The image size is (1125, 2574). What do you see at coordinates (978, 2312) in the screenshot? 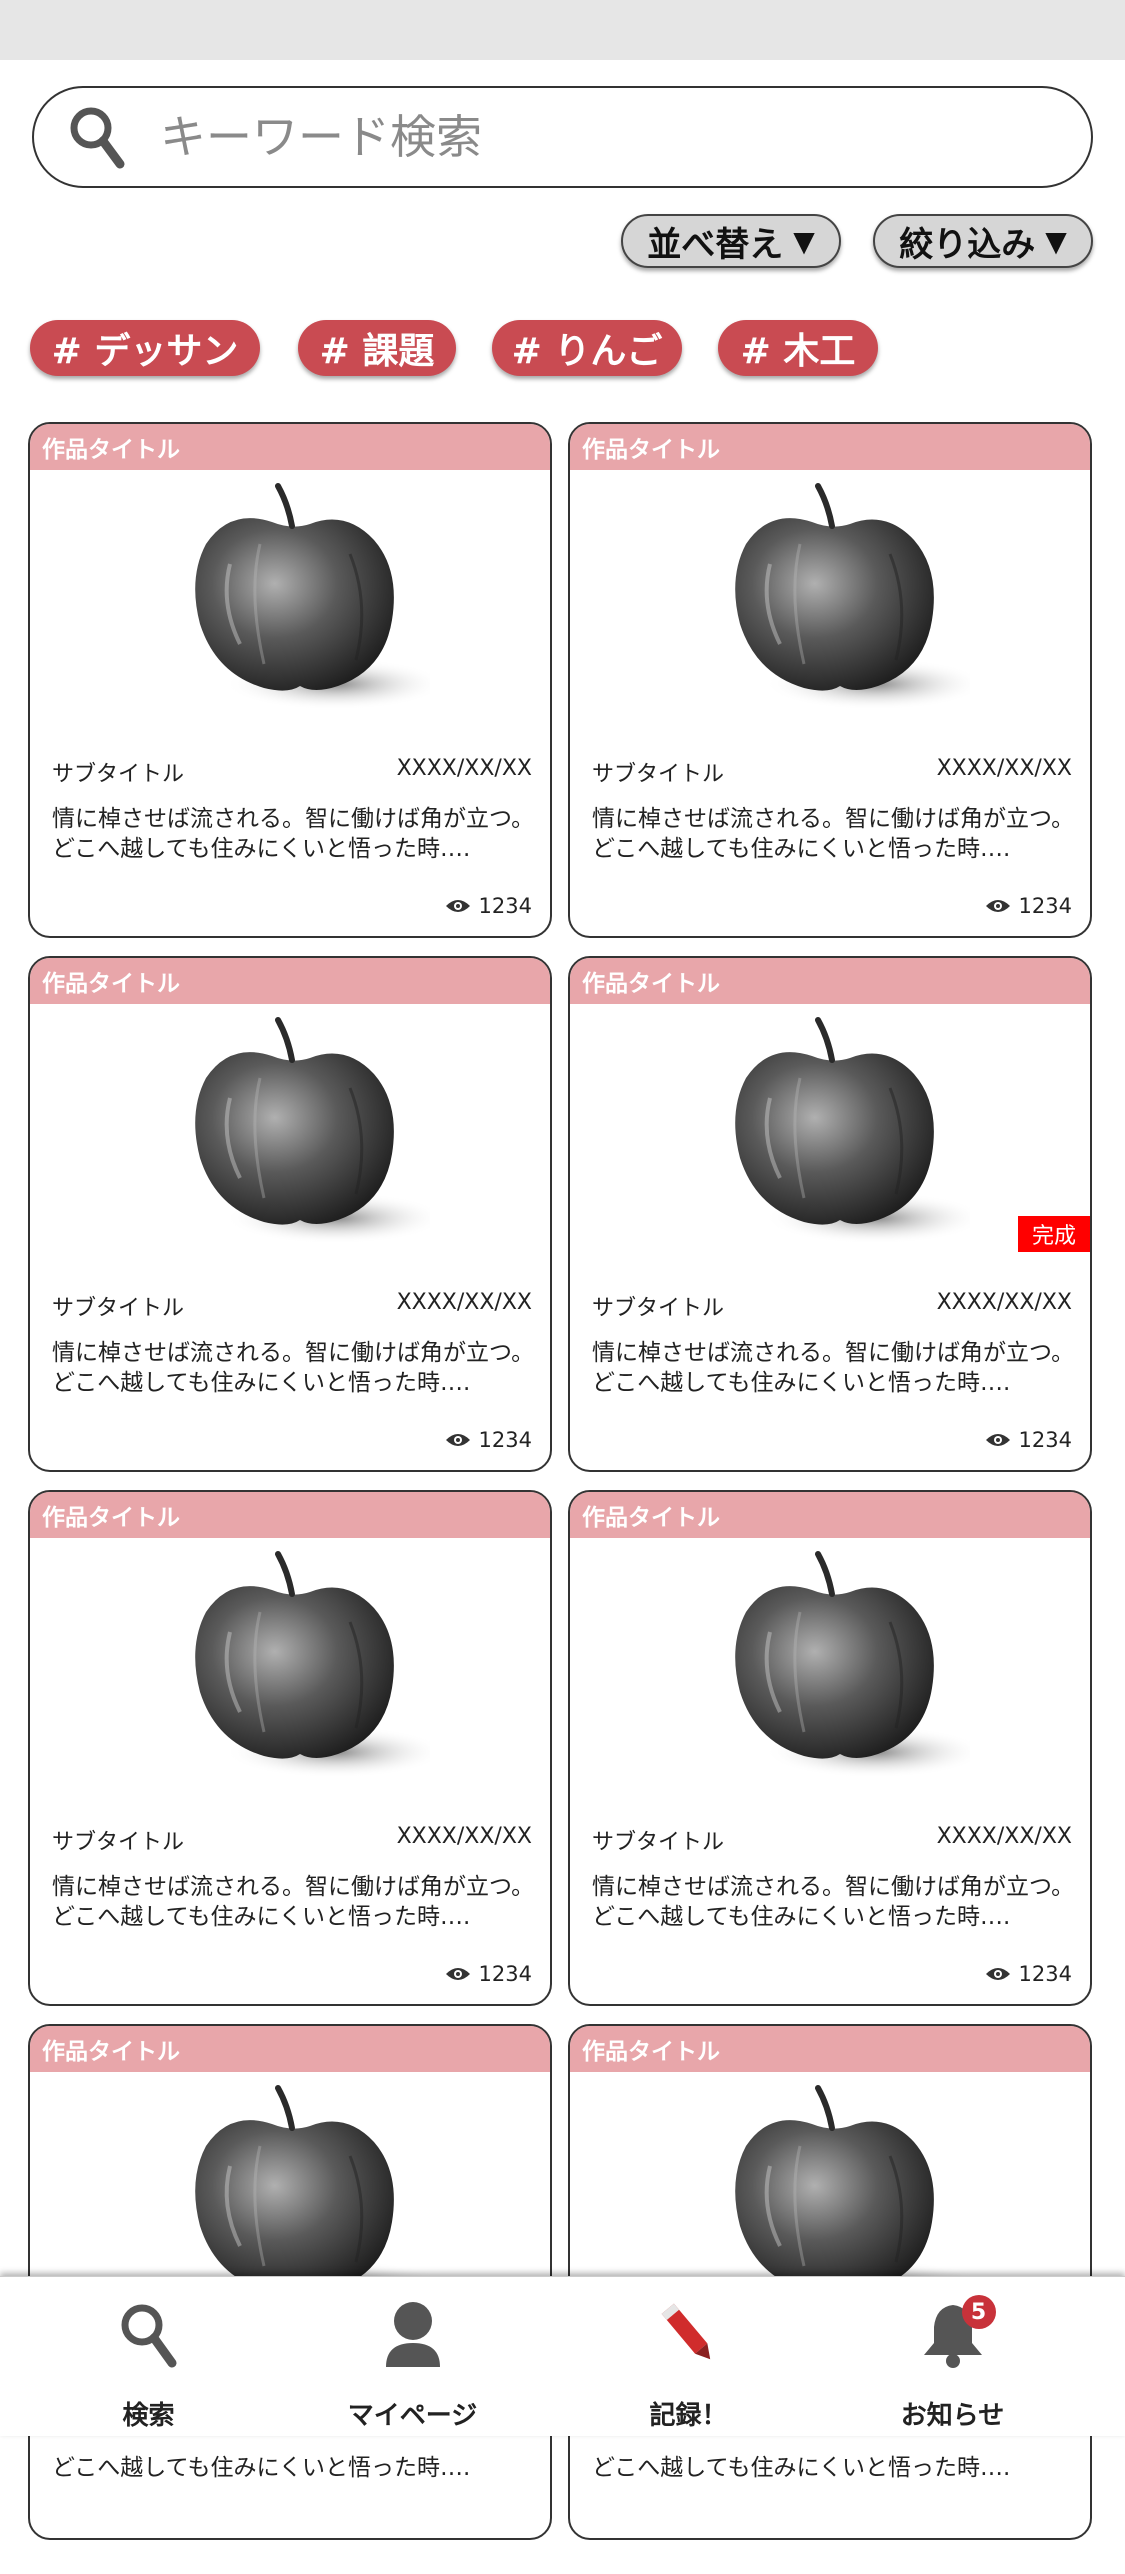
I see `notification-count-badge: 5` at bounding box center [978, 2312].